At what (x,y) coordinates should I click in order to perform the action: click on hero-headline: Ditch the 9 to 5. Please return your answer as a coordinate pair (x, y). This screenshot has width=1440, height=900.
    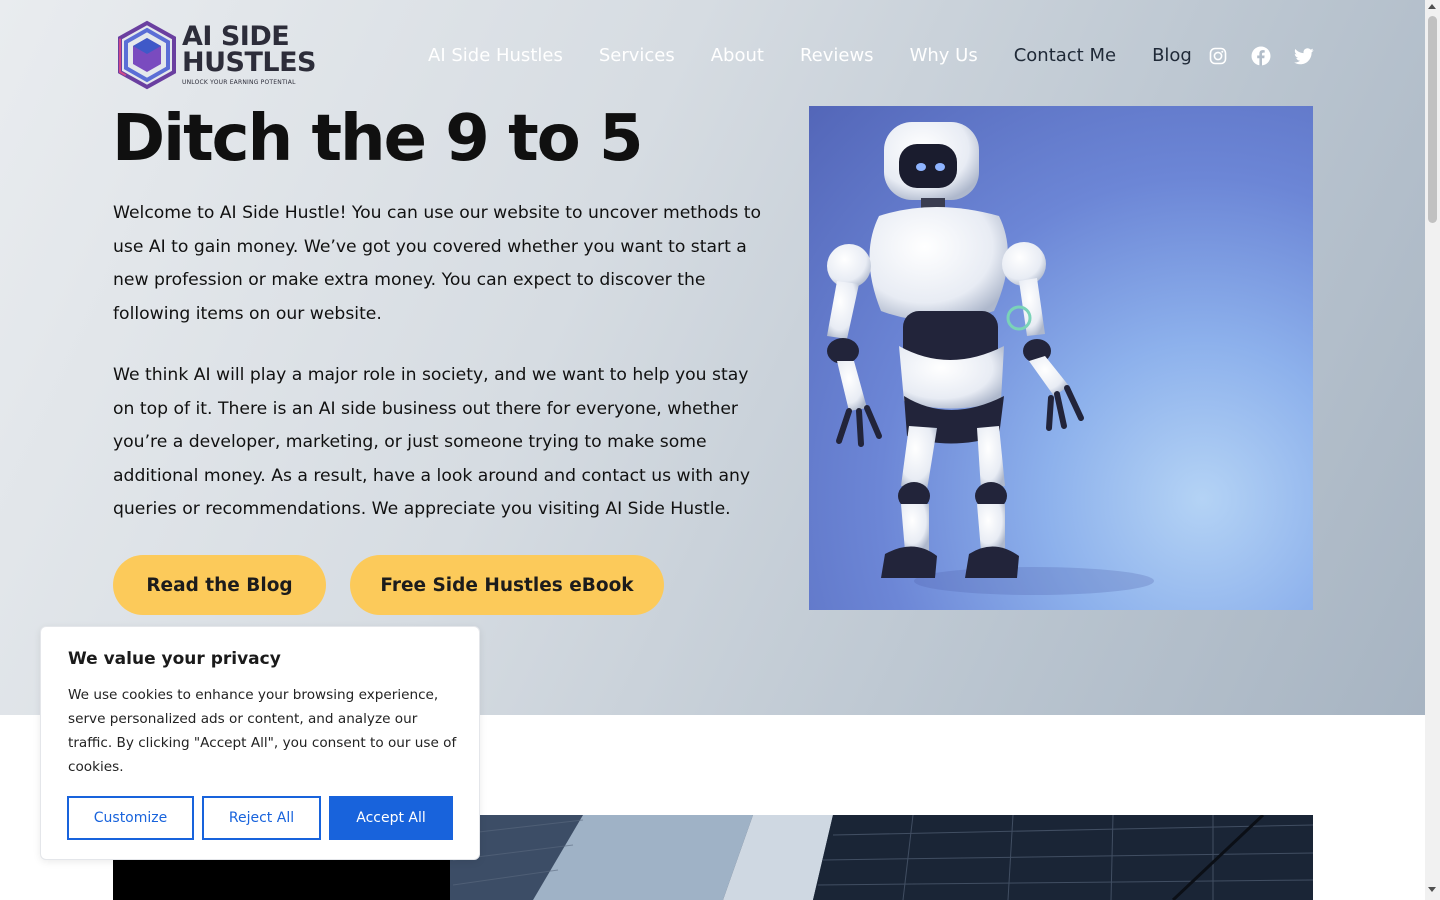
    Looking at the image, I should click on (377, 139).